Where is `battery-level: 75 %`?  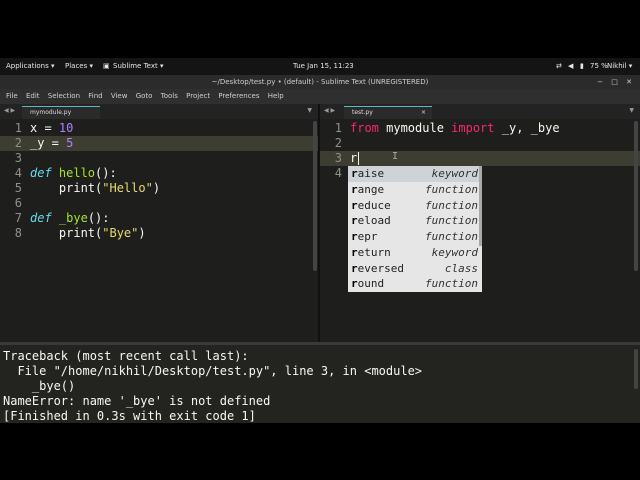
battery-level: 75 % is located at coordinates (599, 66).